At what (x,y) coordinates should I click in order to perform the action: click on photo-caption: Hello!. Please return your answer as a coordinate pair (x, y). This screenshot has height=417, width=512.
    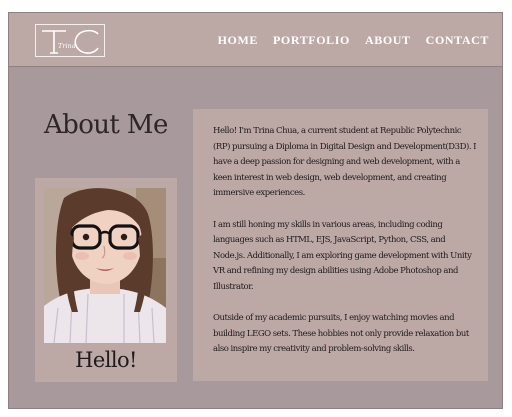
    Looking at the image, I should click on (106, 360).